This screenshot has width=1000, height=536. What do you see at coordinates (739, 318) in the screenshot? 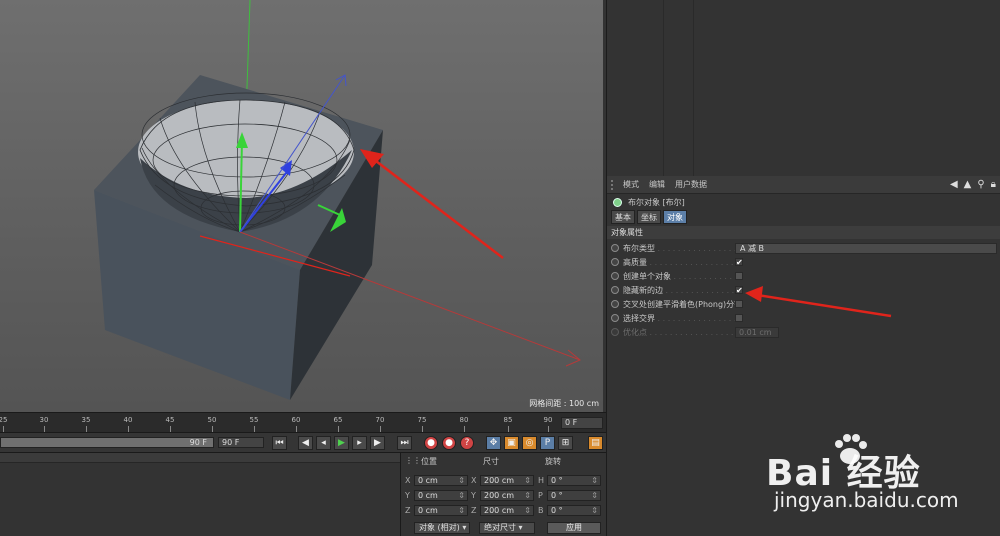
I see `select-intersection-checkbox` at bounding box center [739, 318].